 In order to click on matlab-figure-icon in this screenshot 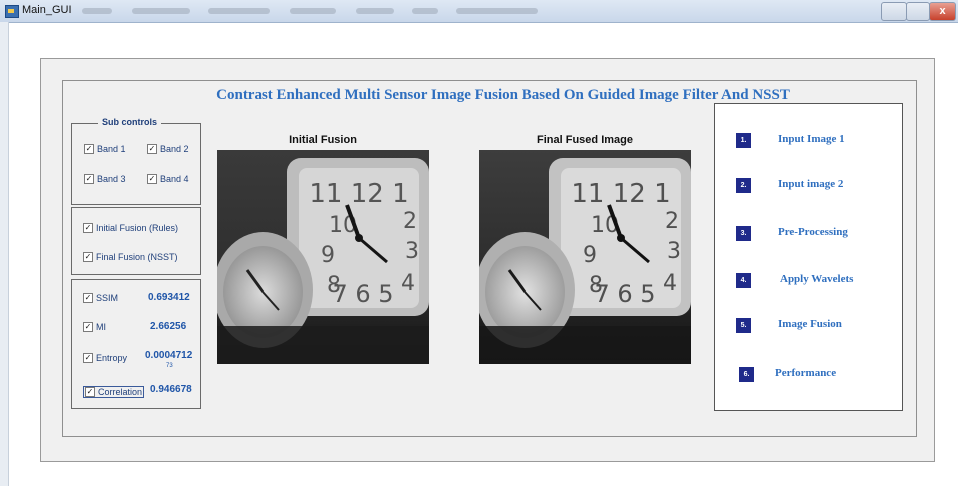, I will do `click(12, 11)`.